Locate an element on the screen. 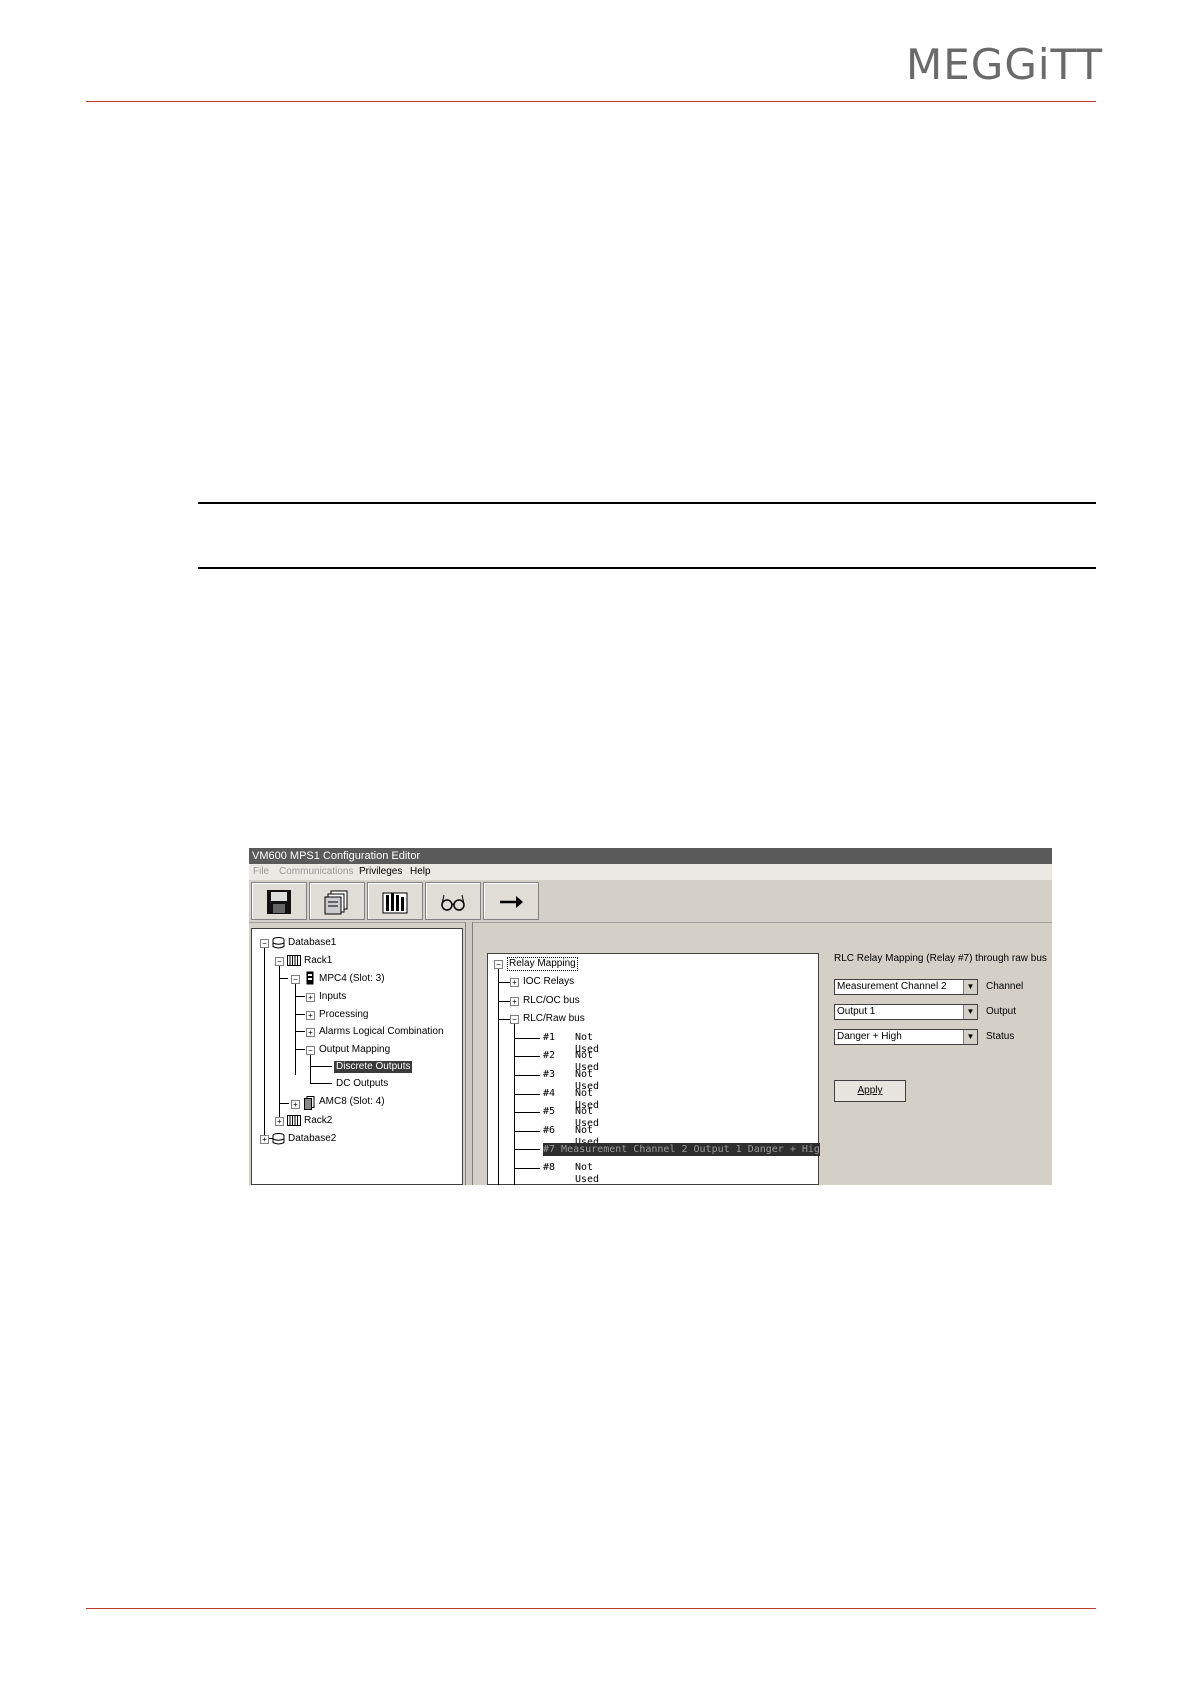  amc8-expand-toggle: + is located at coordinates (295, 1104).